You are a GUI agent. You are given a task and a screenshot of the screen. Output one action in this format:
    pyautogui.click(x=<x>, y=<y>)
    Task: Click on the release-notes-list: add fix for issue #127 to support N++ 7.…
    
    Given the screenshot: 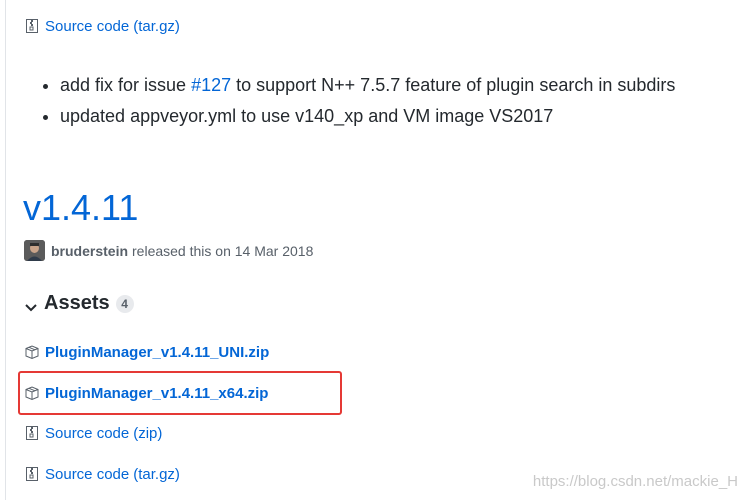 What is the action you would take?
    pyautogui.click(x=348, y=101)
    